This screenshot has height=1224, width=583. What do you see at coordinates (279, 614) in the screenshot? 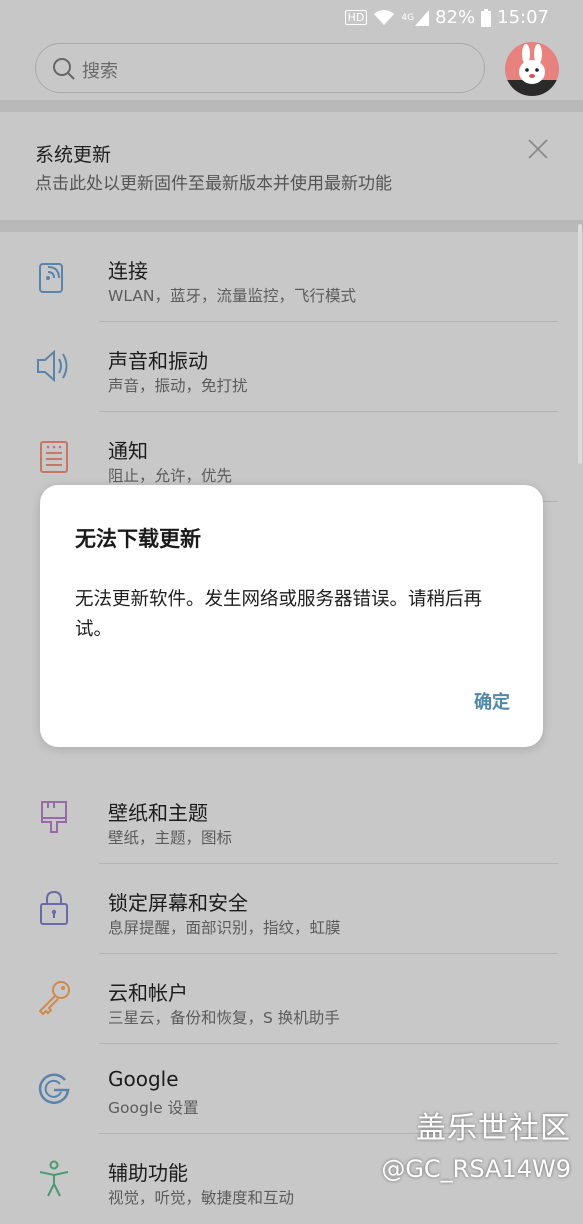
I see `dialog-message: 无法更新软件。发生网络或服务器错误。请稍后再试。` at bounding box center [279, 614].